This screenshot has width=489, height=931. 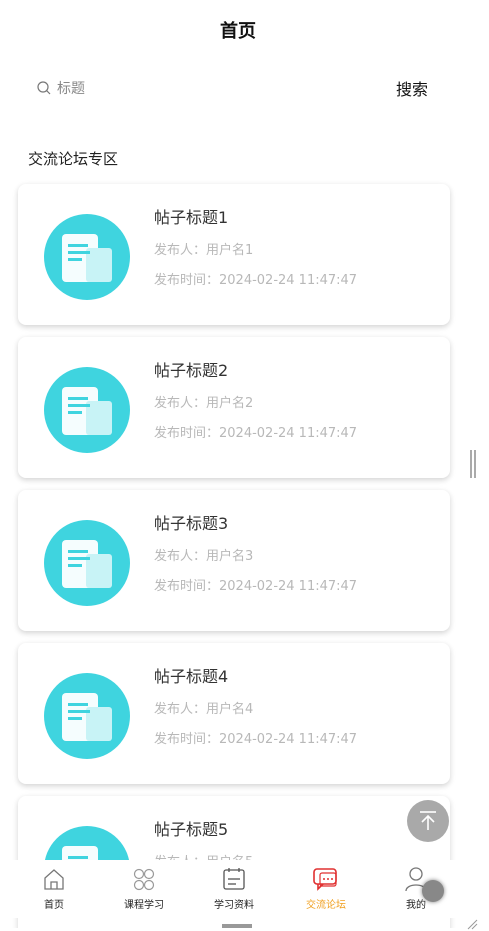 What do you see at coordinates (234, 905) in the screenshot?
I see `tab-label: 学习资料` at bounding box center [234, 905].